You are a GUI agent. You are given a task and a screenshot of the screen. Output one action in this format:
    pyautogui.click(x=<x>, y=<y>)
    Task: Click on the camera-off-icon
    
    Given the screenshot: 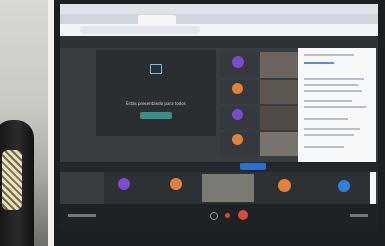 What is the action you would take?
    pyautogui.click(x=227, y=215)
    